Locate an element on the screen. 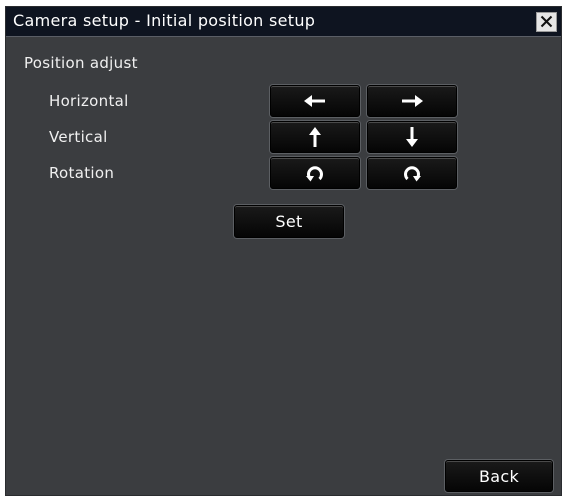  close-button is located at coordinates (546, 22).